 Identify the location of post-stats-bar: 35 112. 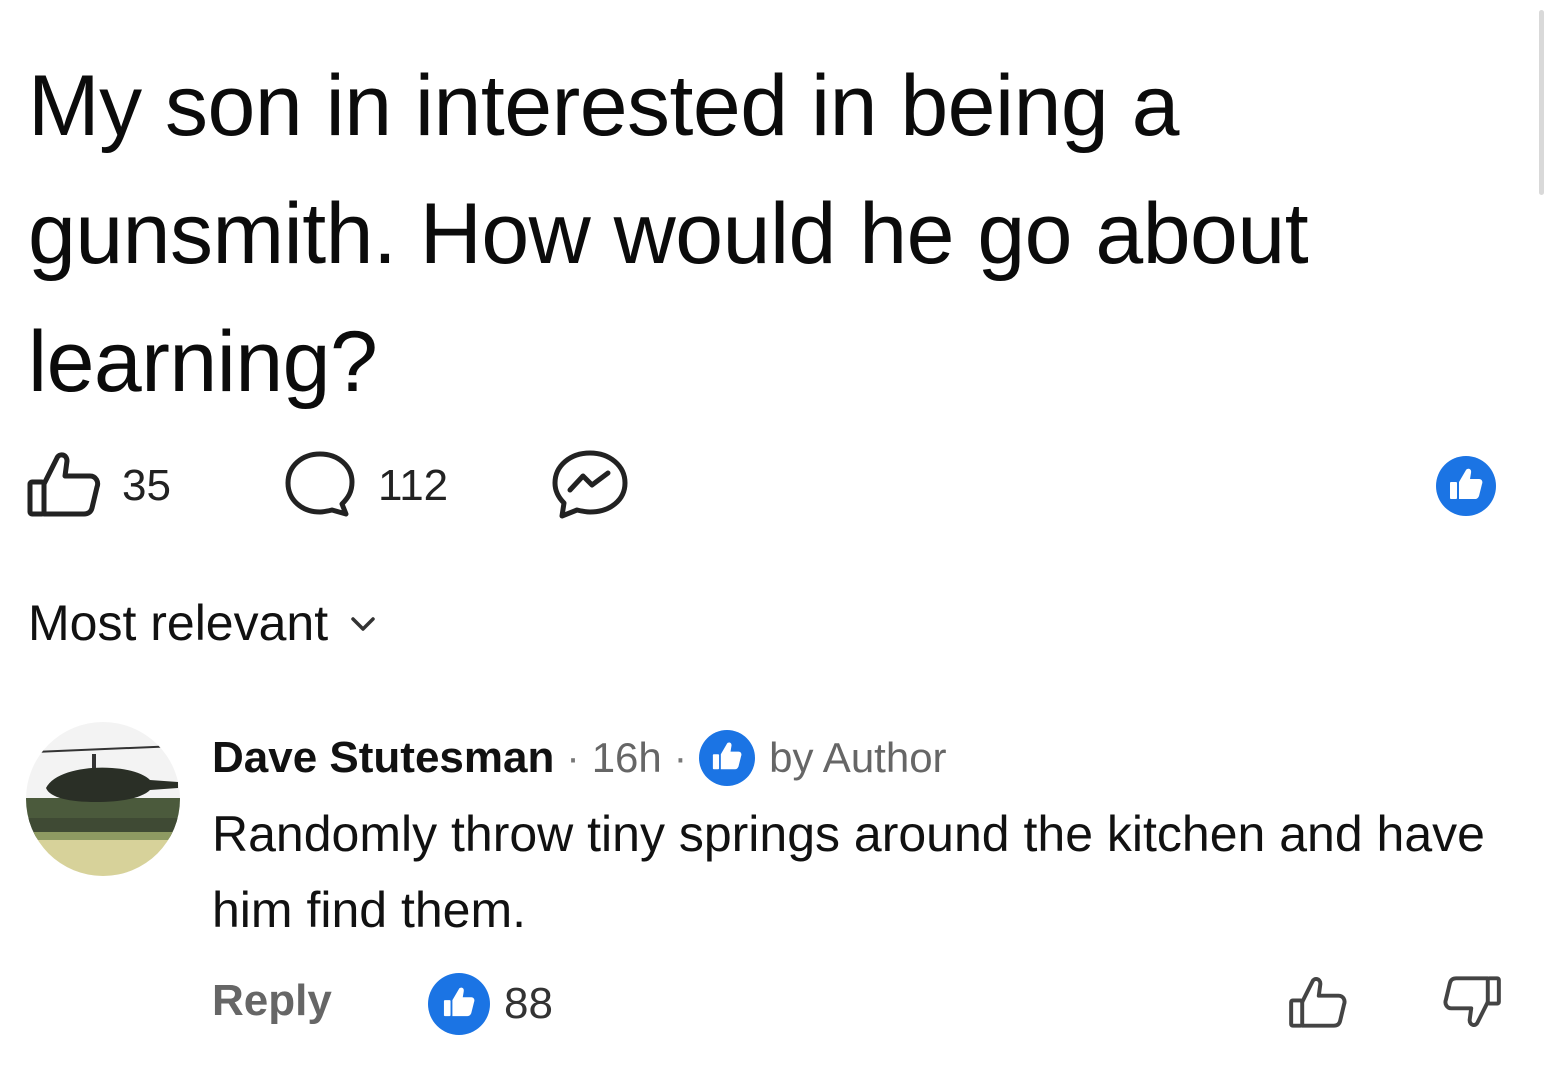
(776, 486).